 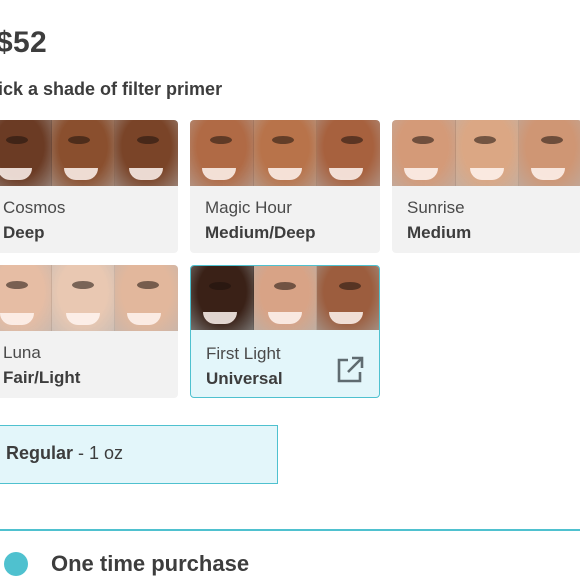 I want to click on shade-name: Cosmos, so click(x=34, y=207).